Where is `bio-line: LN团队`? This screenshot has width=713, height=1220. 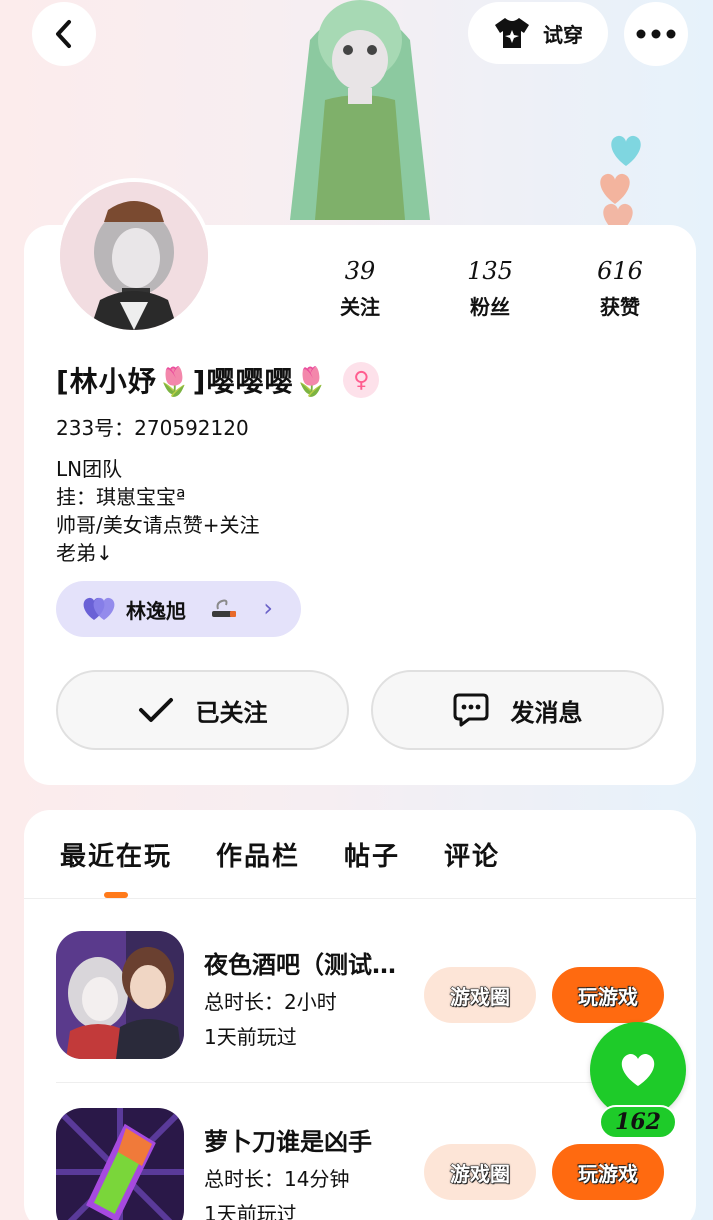
bio-line: LN团队 is located at coordinates (89, 469).